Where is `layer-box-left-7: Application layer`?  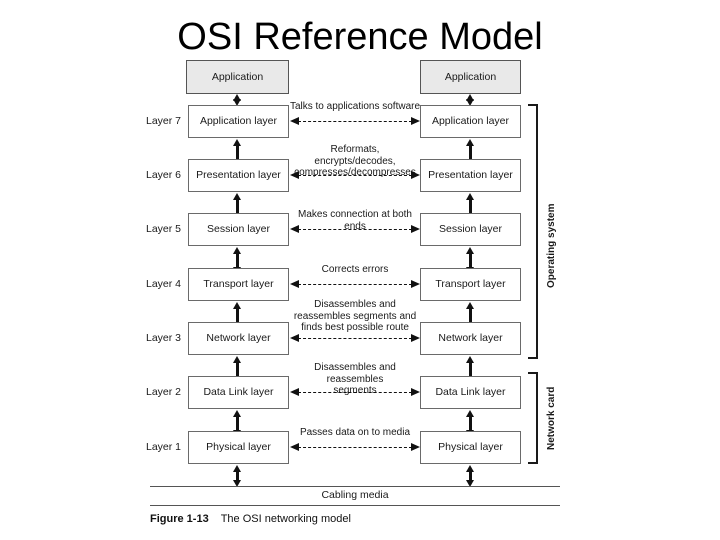
layer-box-left-7: Application layer is located at coordinates (238, 121).